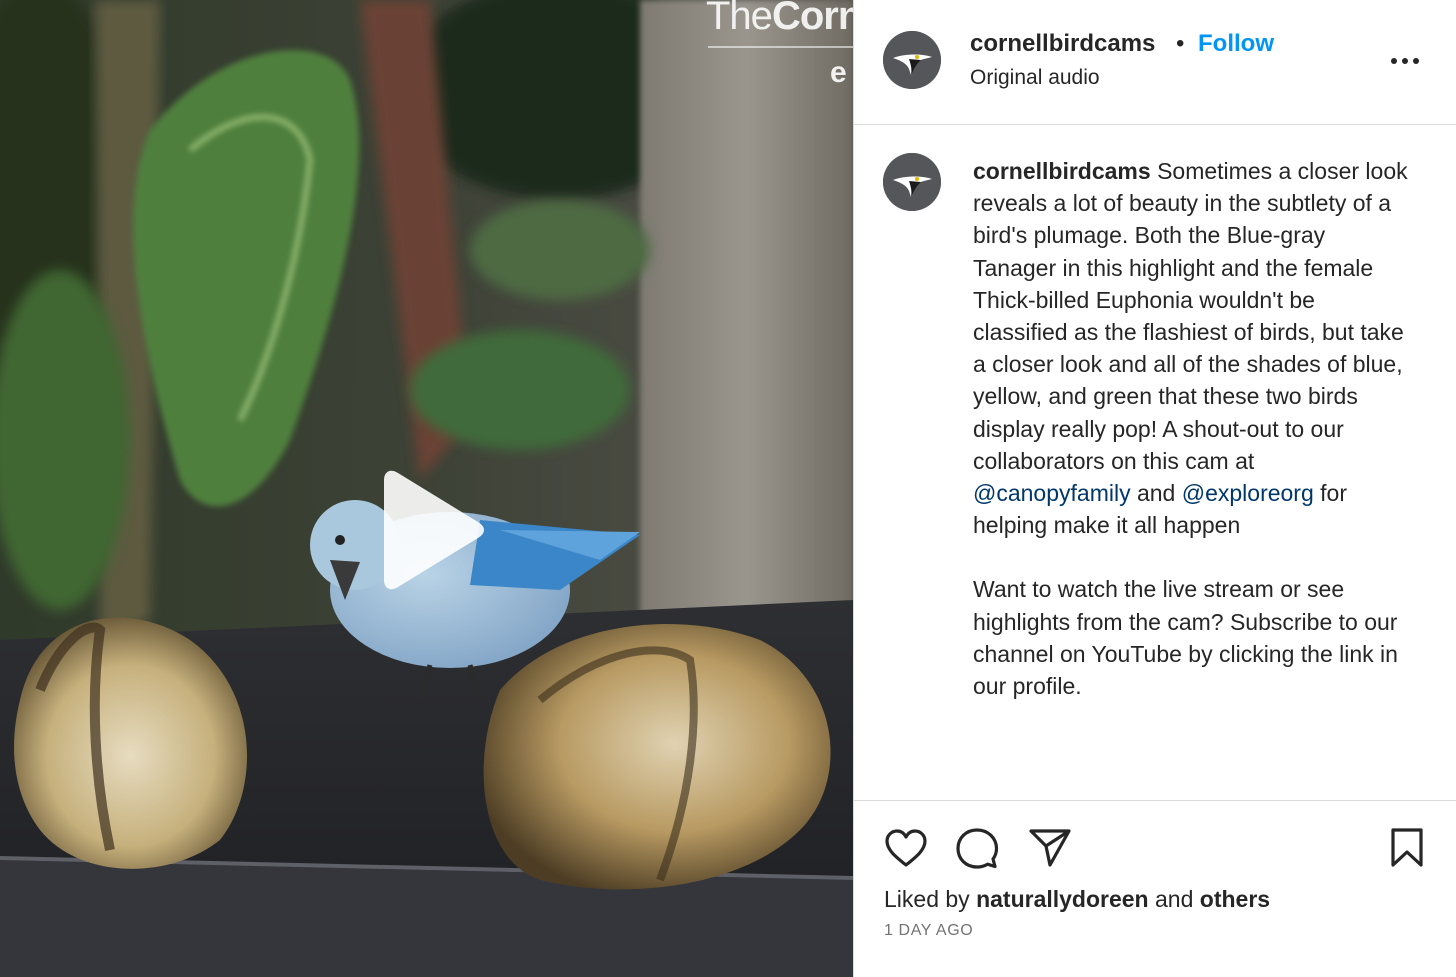 Image resolution: width=1456 pixels, height=977 pixels. I want to click on liked-by-others: others, so click(1235, 899).